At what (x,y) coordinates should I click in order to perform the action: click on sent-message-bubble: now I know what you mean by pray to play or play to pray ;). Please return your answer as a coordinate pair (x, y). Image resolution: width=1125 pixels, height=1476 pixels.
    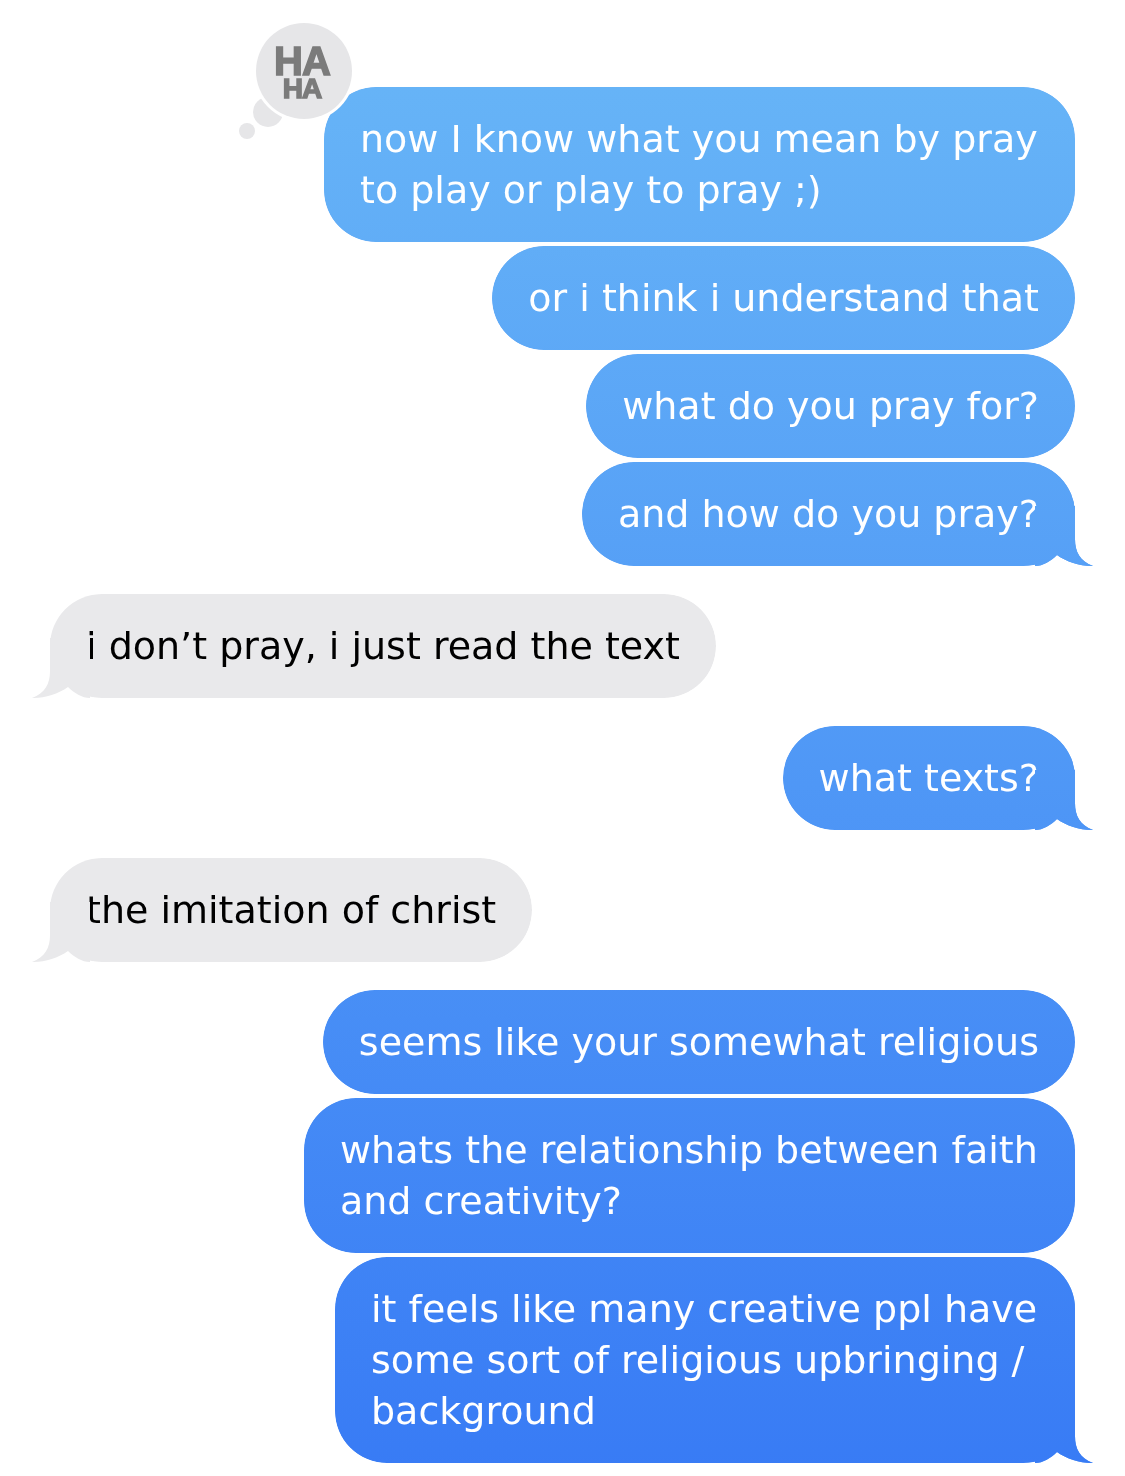
    Looking at the image, I should click on (699, 164).